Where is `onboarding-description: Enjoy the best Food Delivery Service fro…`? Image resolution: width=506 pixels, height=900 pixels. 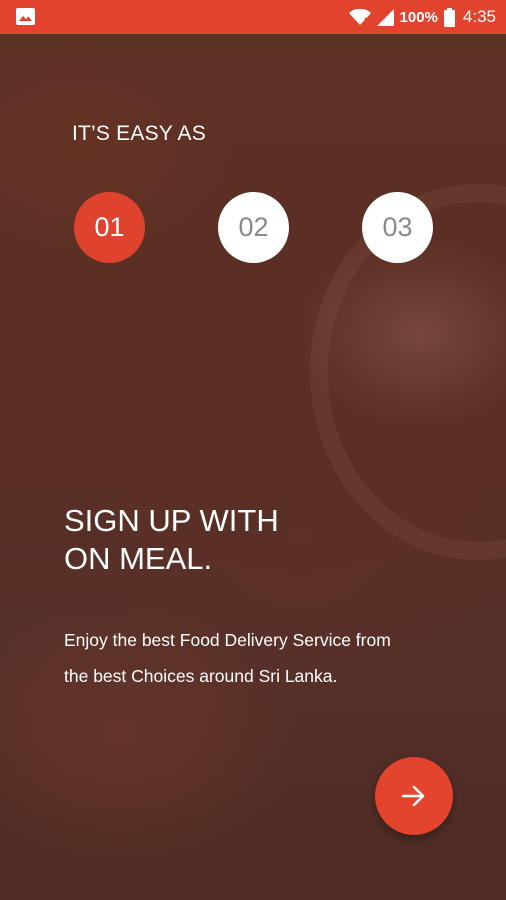
onboarding-description: Enjoy the best Food Delivery Service fro… is located at coordinates (254, 658).